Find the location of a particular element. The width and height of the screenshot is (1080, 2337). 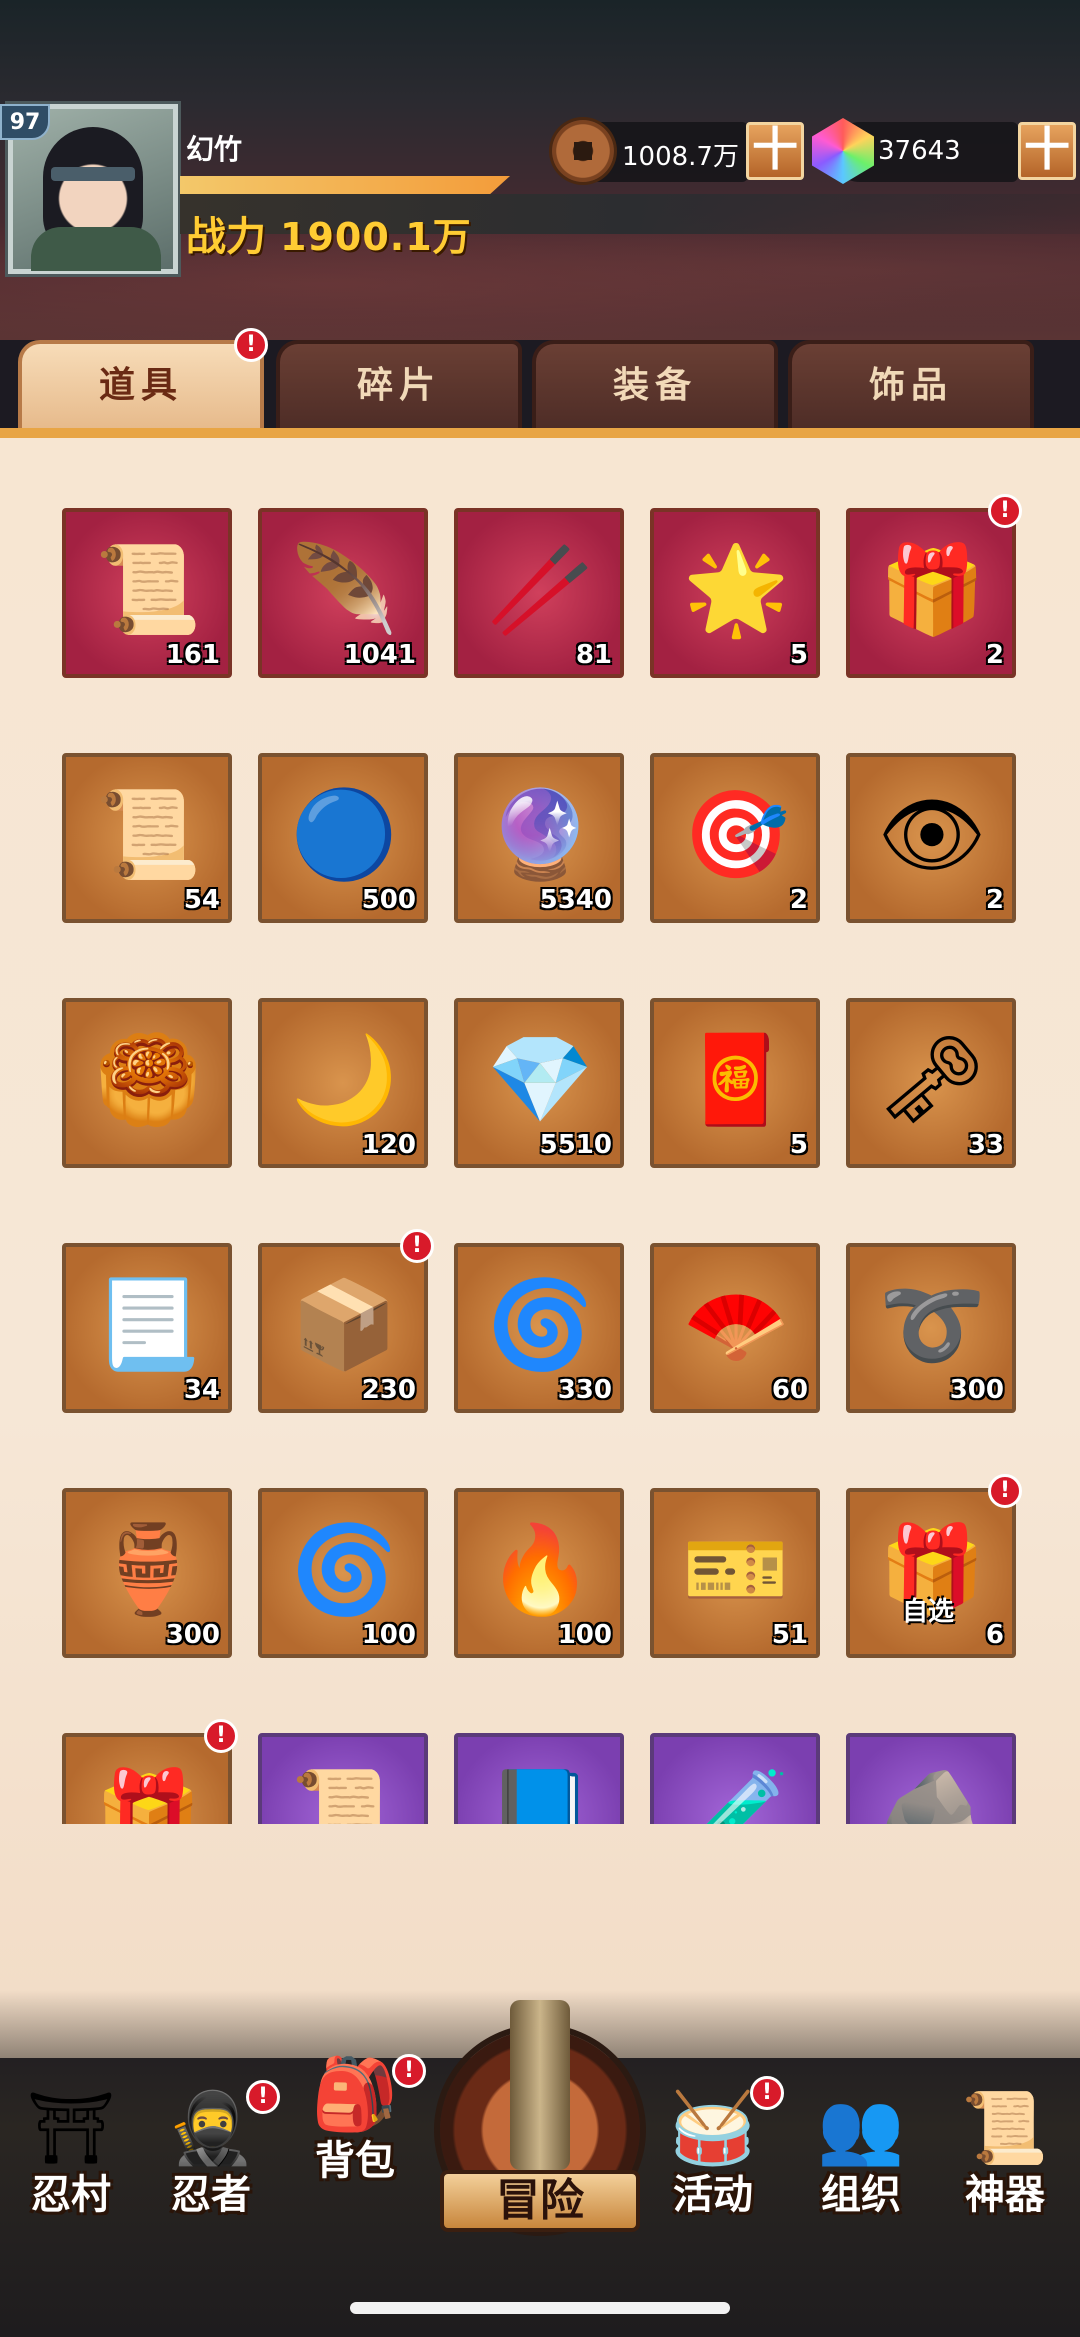

item-slot: 🎫 51 is located at coordinates (735, 1573).